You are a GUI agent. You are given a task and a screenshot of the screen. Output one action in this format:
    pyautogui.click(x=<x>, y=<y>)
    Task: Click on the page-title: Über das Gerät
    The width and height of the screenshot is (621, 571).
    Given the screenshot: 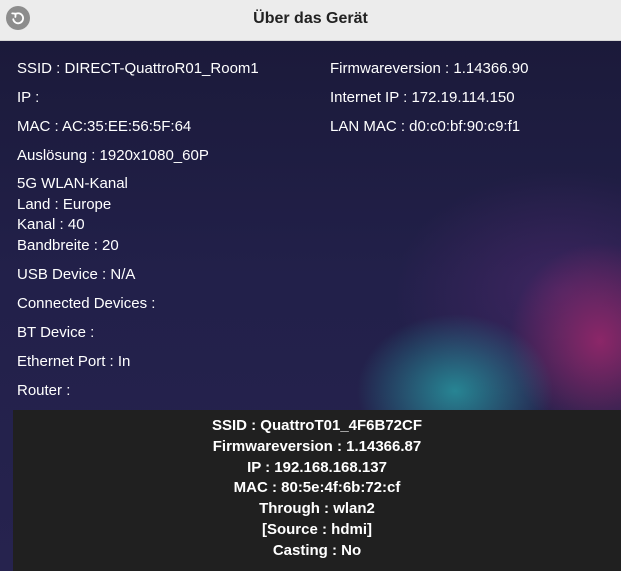 What is the action you would take?
    pyautogui.click(x=310, y=18)
    